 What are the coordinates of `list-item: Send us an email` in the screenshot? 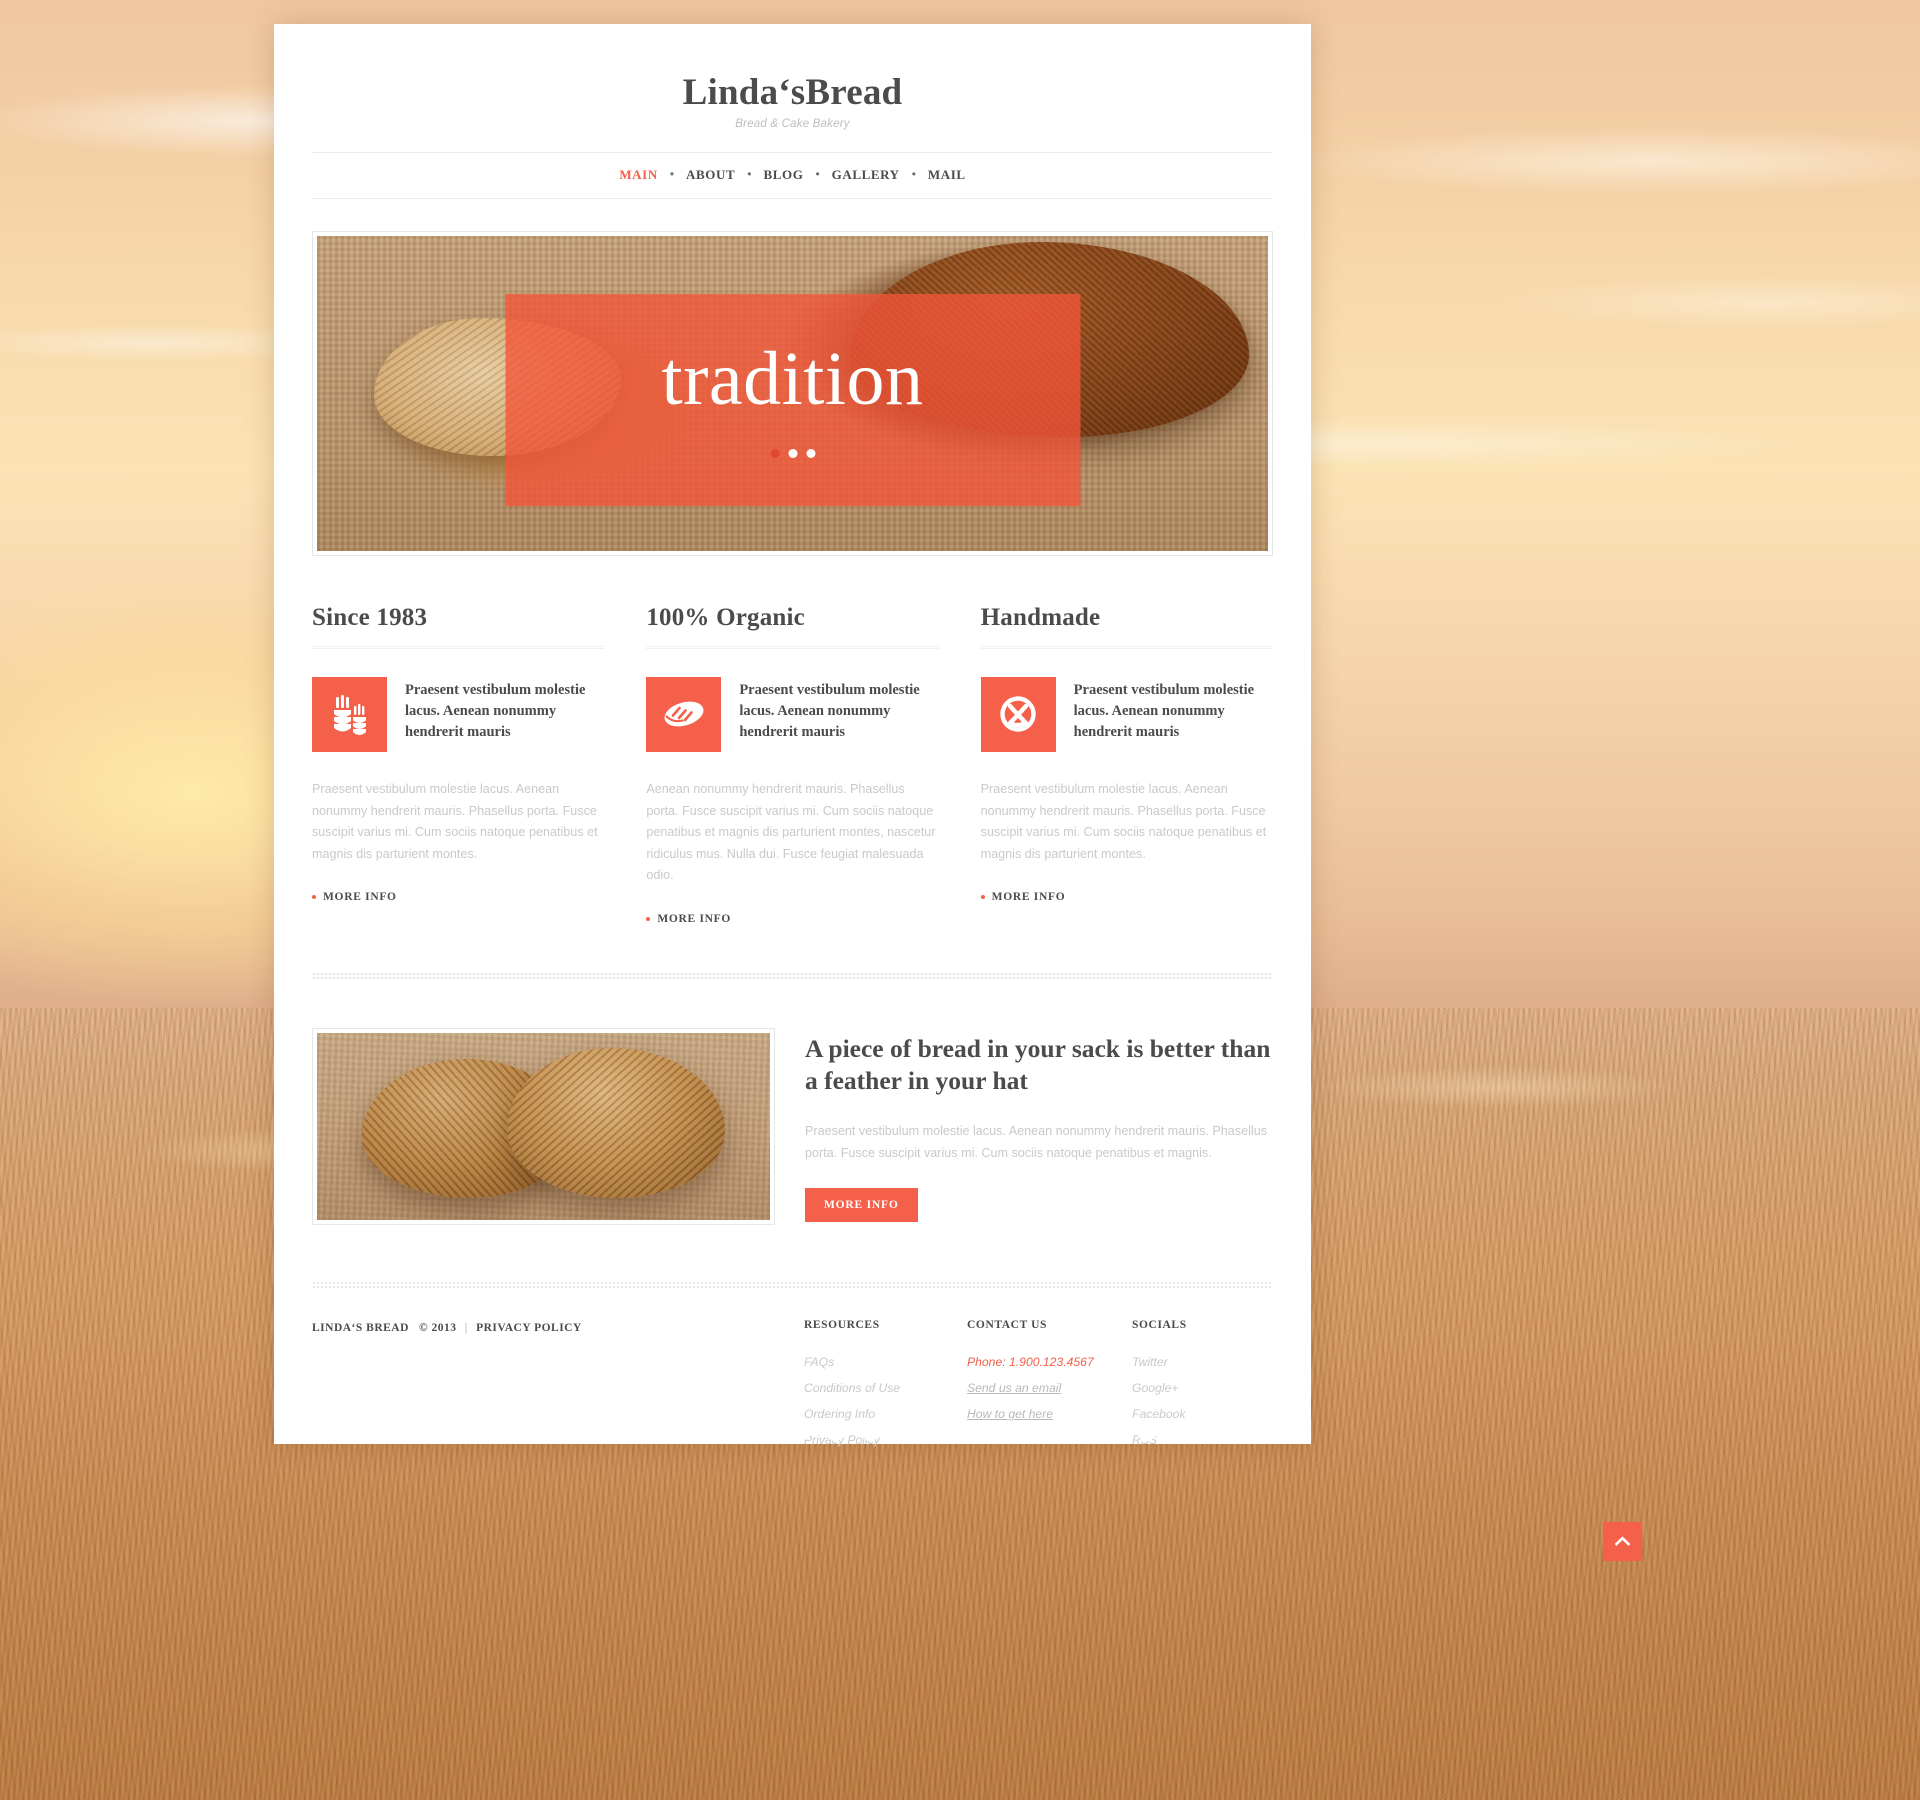 It's located at (1049, 1388).